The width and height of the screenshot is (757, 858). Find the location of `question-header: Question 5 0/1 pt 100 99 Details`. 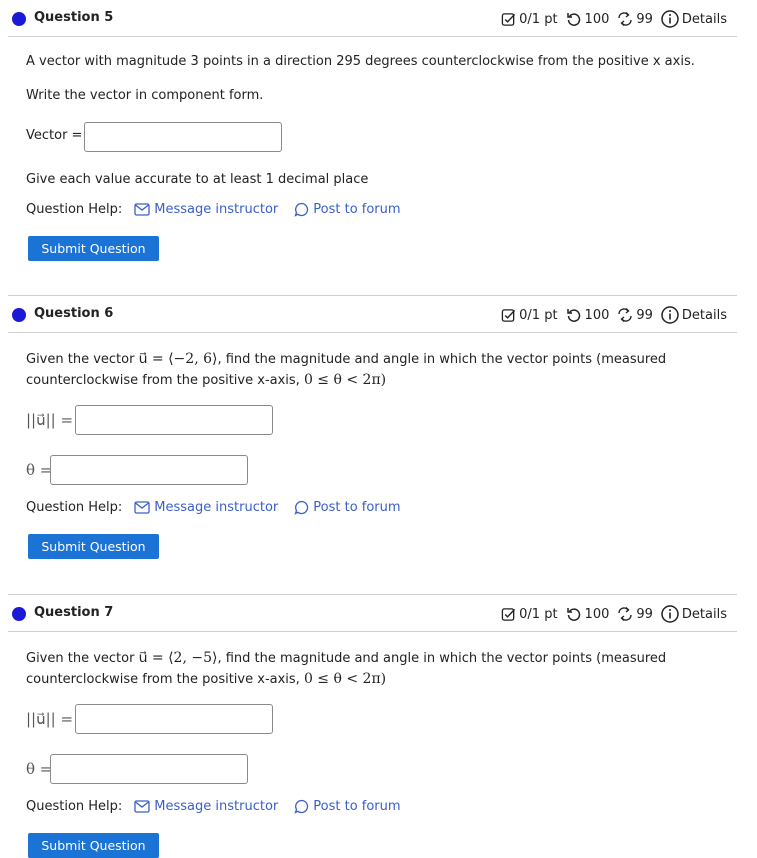

question-header: Question 5 0/1 pt 100 99 Details is located at coordinates (378, 18).